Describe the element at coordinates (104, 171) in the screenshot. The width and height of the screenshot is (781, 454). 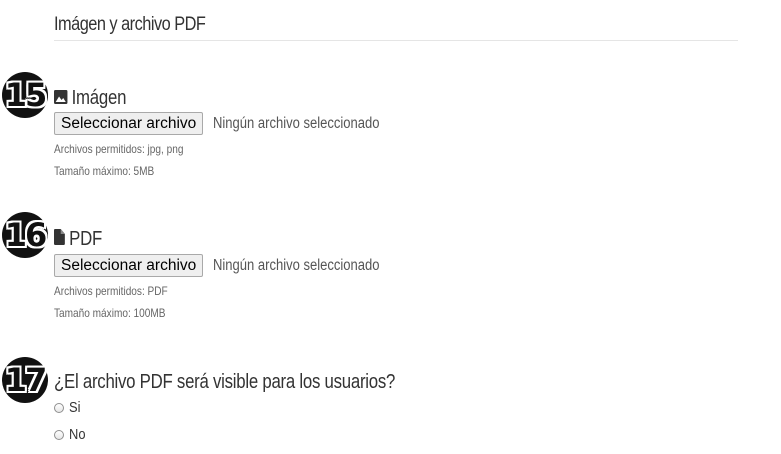
I see `image-max-size: Tamaño máximo: 5MB` at that location.